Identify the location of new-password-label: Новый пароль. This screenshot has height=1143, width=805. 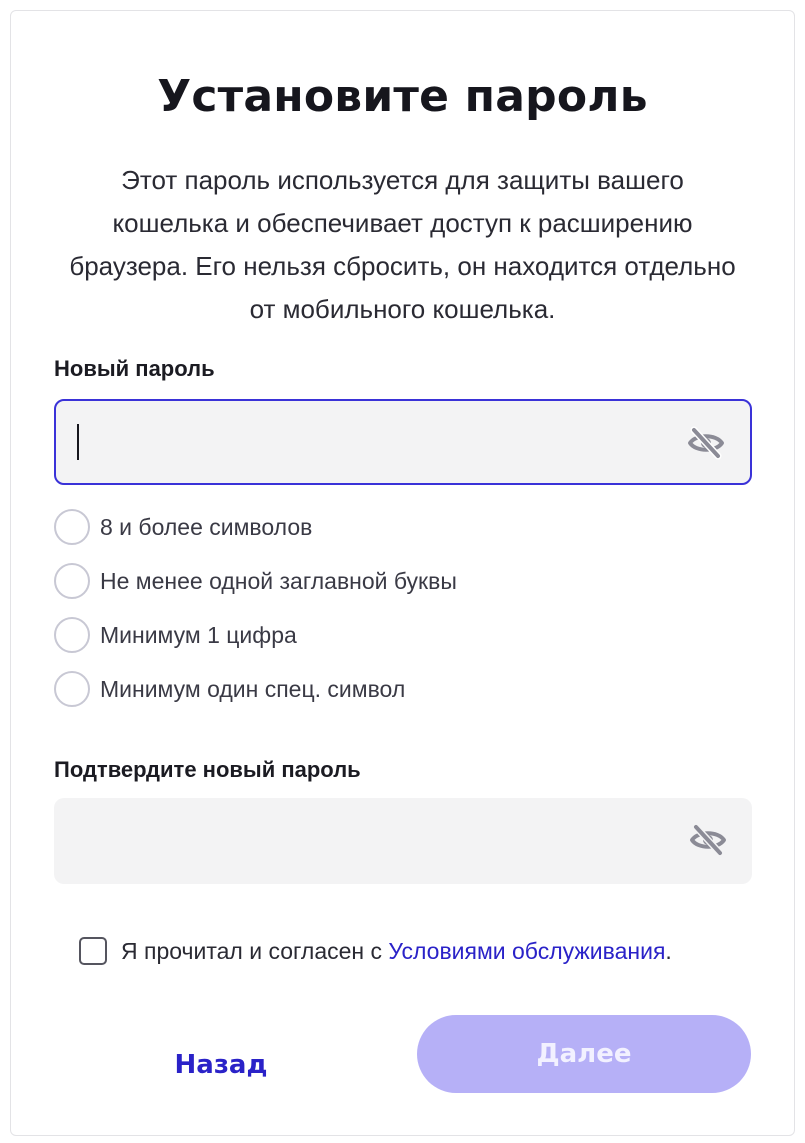
(134, 368).